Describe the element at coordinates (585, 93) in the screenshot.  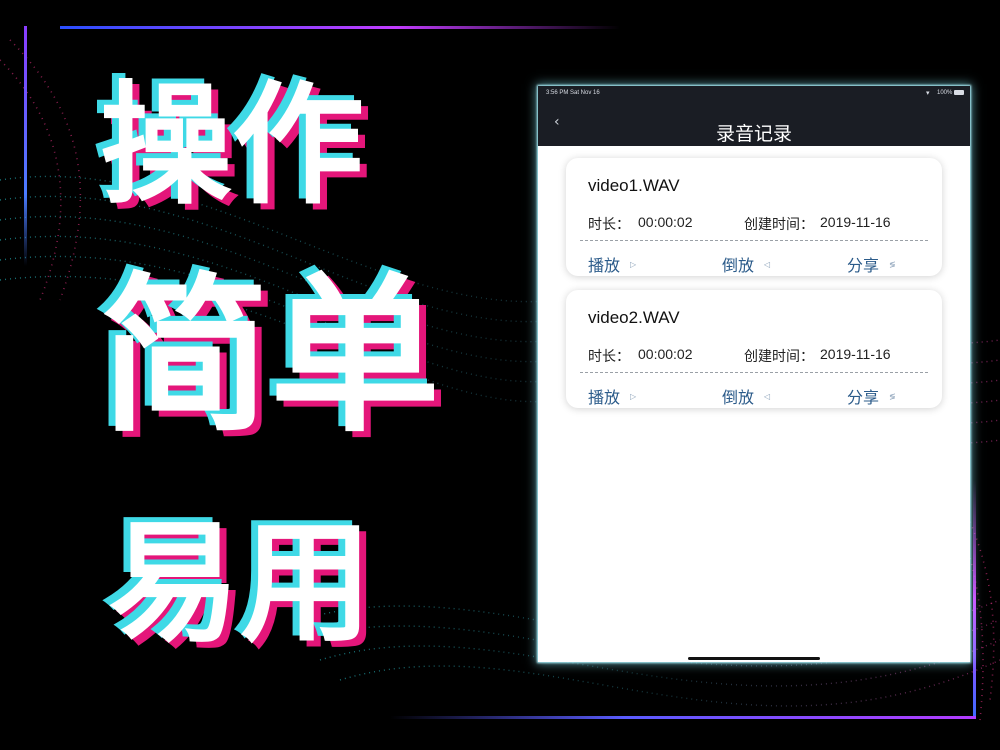
I see `status-date: Sat Nov 16` at that location.